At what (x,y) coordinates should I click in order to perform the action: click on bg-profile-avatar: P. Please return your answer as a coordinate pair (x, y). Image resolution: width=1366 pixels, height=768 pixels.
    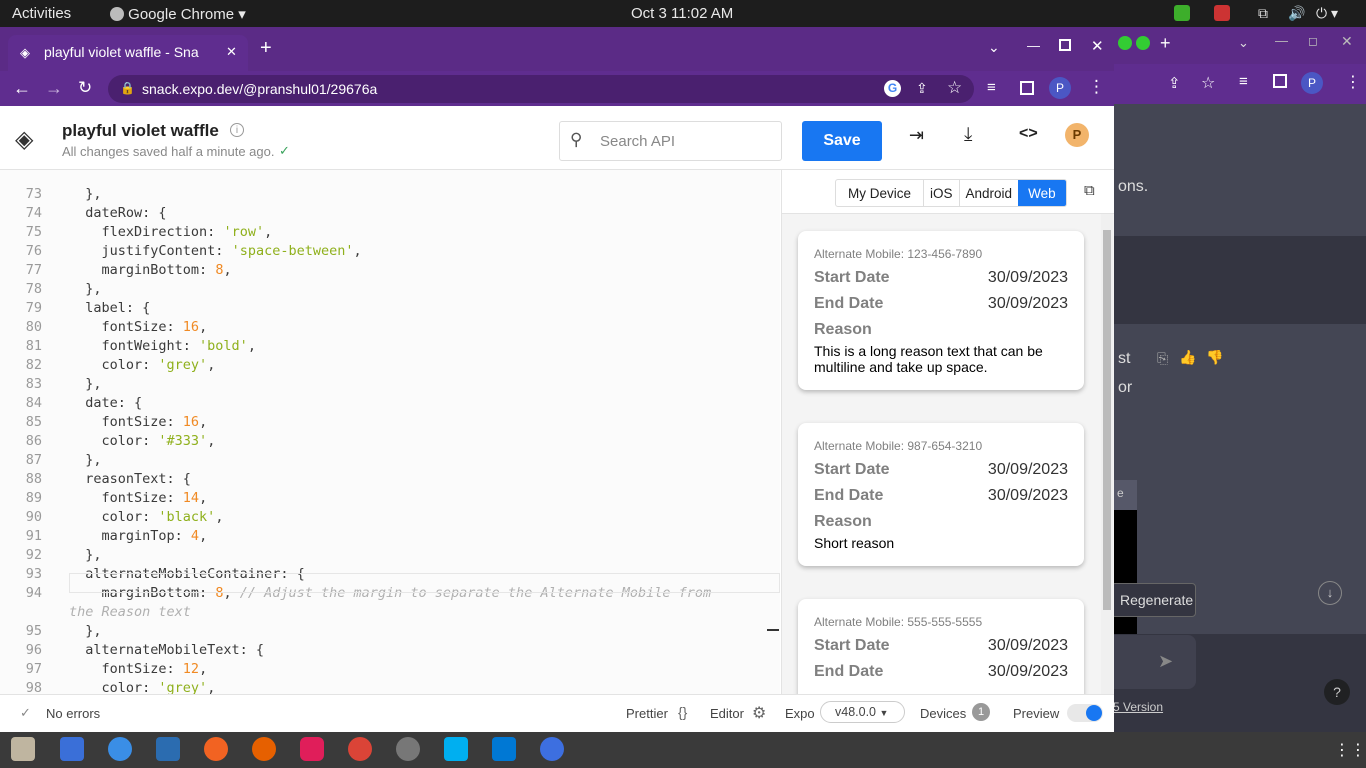
    Looking at the image, I should click on (1312, 83).